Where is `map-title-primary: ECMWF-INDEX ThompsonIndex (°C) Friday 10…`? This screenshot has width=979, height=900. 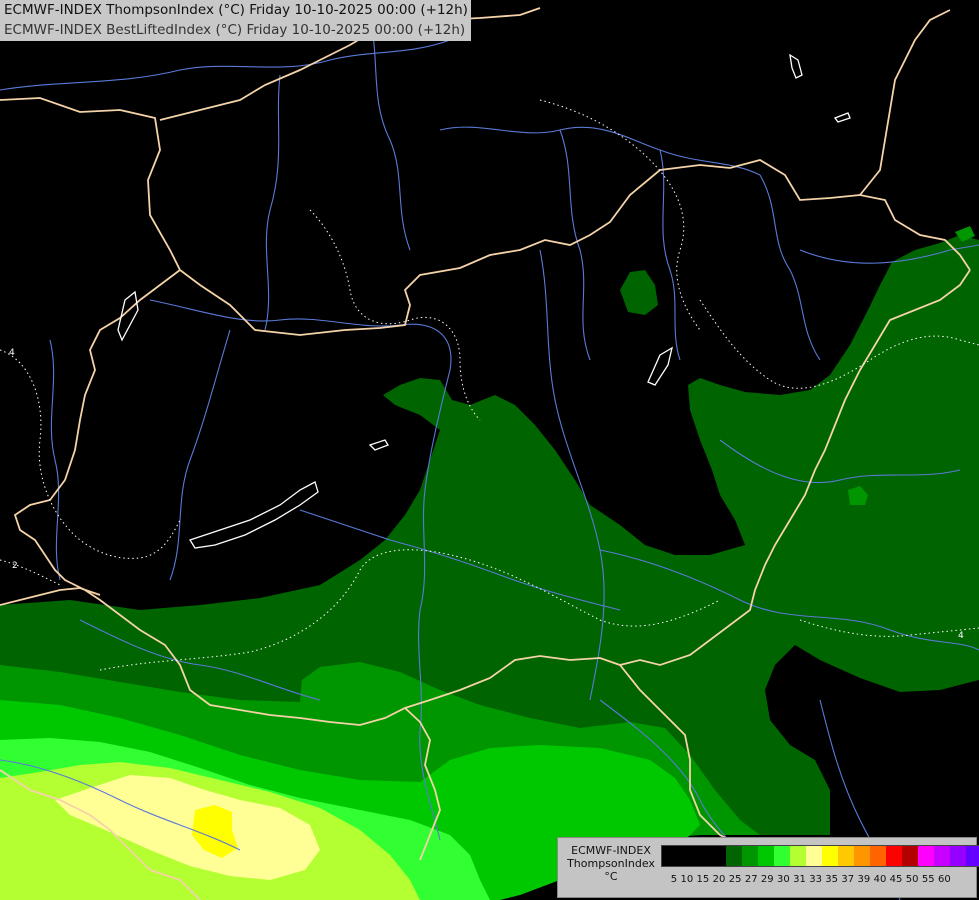 map-title-primary: ECMWF-INDEX ThompsonIndex (°C) Friday 10… is located at coordinates (236, 10).